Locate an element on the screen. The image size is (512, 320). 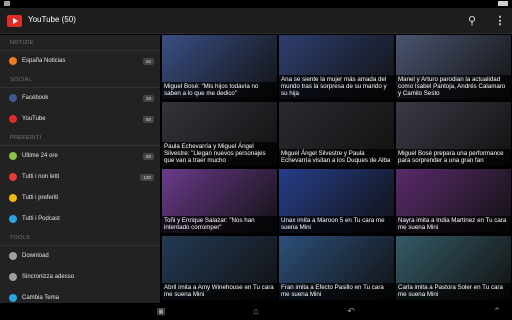
rss-icon is located at coordinates (13, 61).